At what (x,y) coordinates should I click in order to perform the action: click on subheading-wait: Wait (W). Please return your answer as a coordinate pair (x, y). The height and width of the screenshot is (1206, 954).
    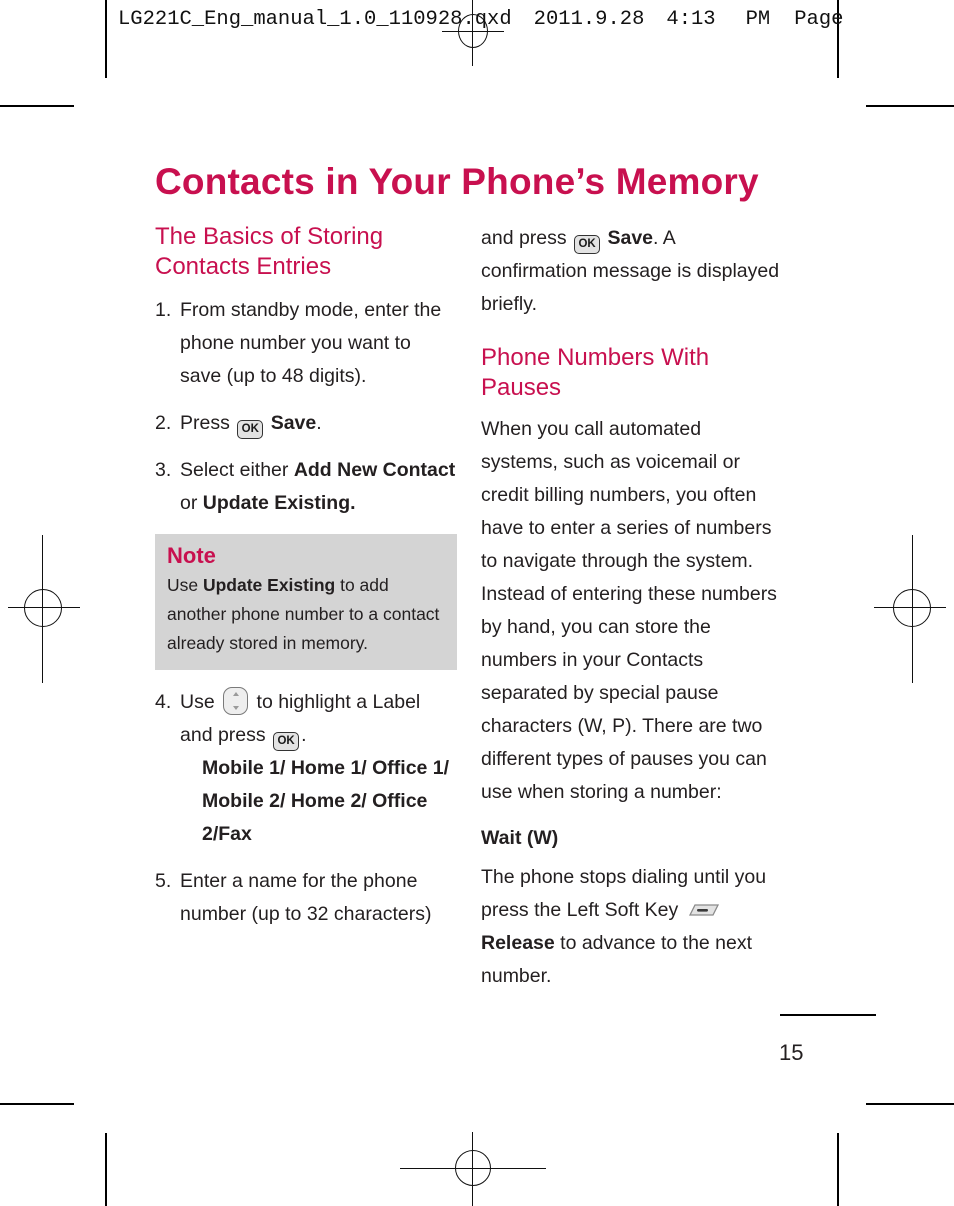
    Looking at the image, I should click on (631, 838).